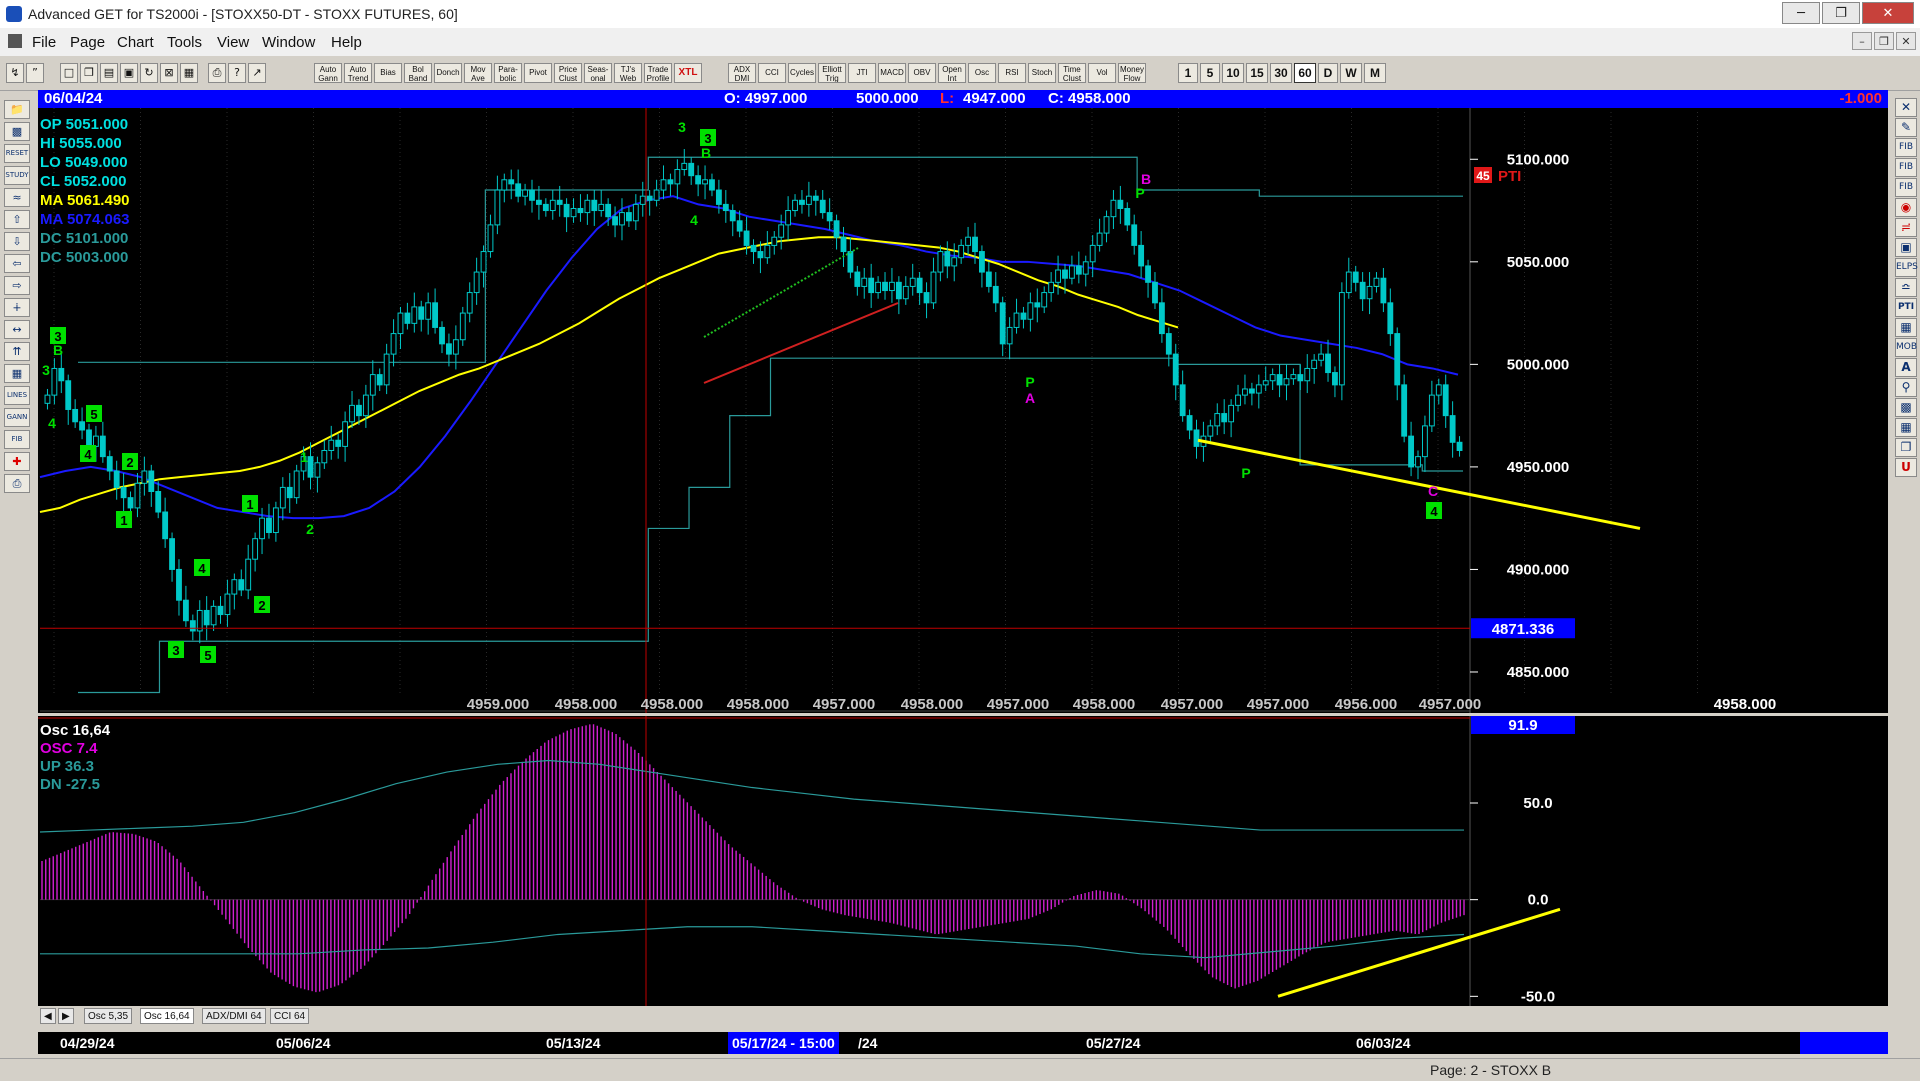 The image size is (1920, 1081). What do you see at coordinates (1305, 73) in the screenshot?
I see `period-60: 60` at bounding box center [1305, 73].